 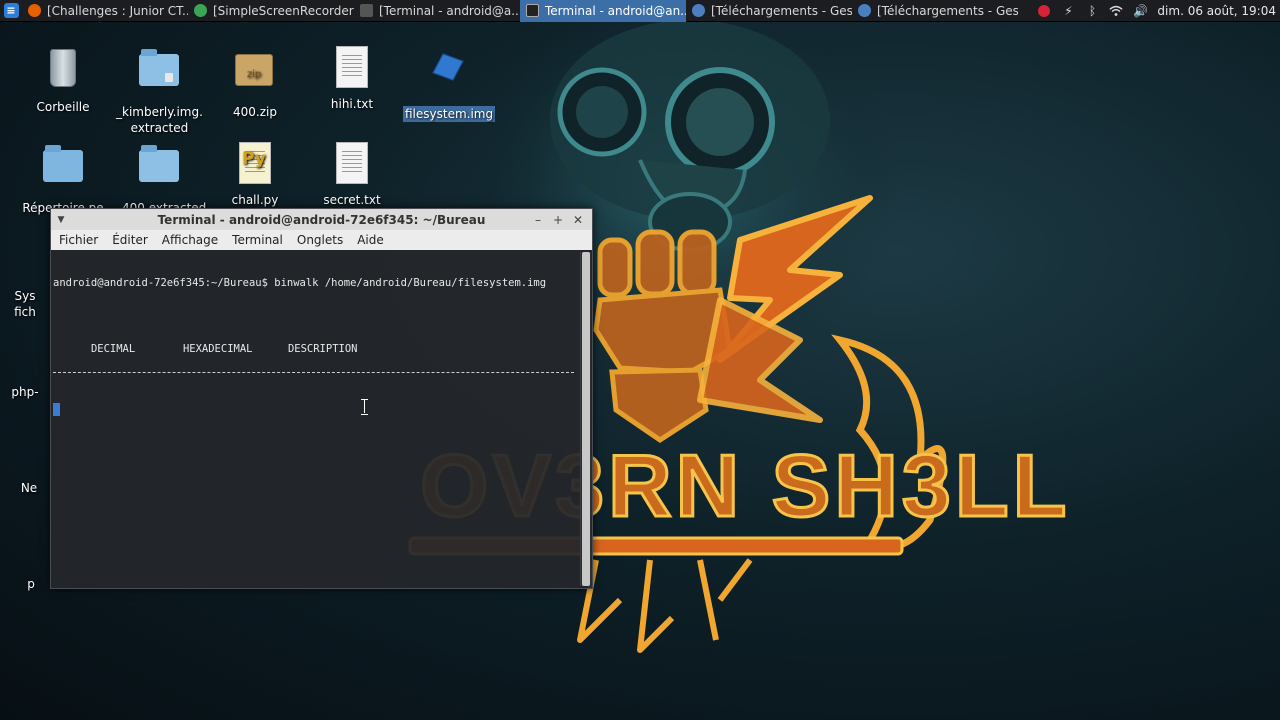 What do you see at coordinates (314, 341) in the screenshot?
I see `output-header-row: DECIMAL HEXADECIMAL DESCRIPTION` at bounding box center [314, 341].